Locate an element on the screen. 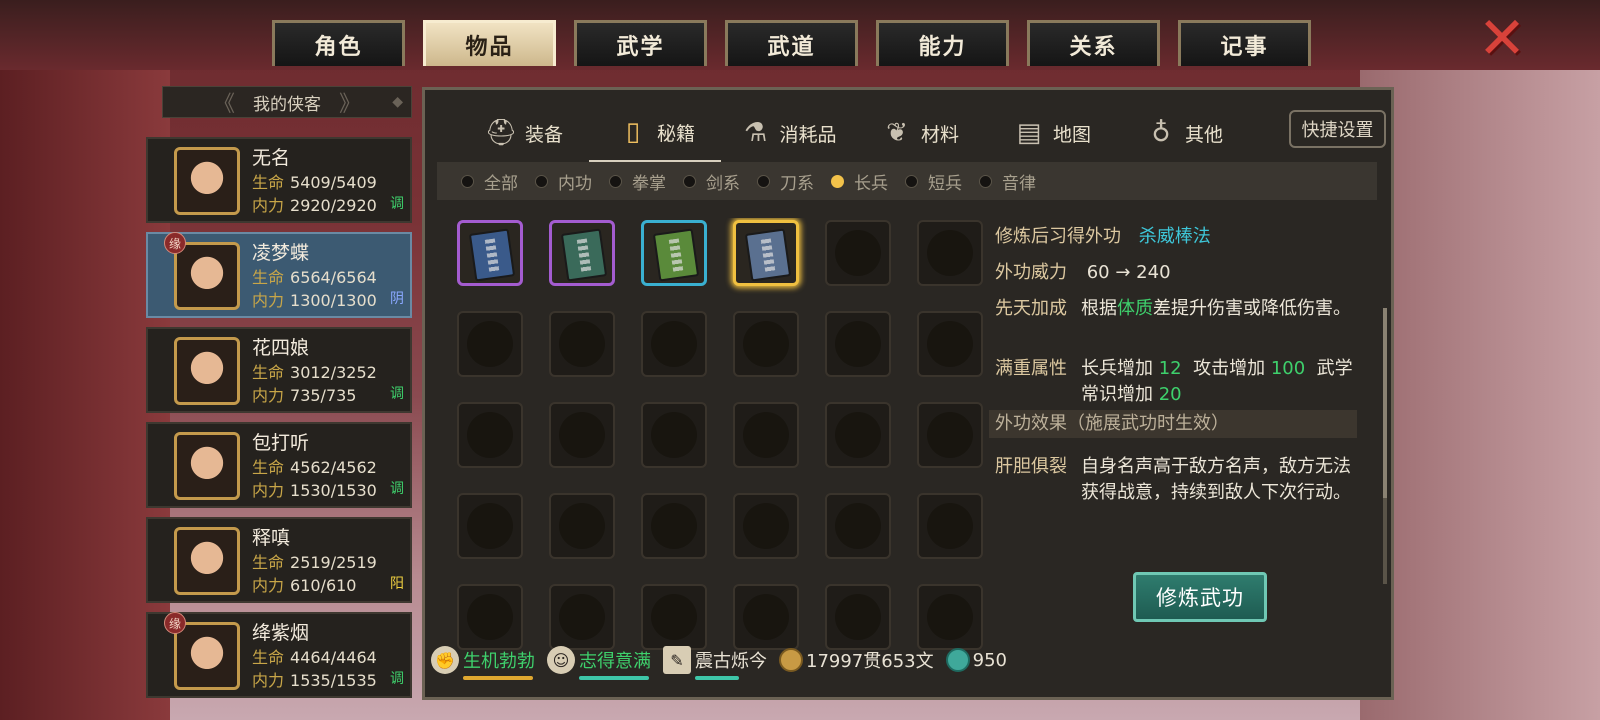 Image resolution: width=1600 pixels, height=720 pixels. jade-icon is located at coordinates (957, 660).